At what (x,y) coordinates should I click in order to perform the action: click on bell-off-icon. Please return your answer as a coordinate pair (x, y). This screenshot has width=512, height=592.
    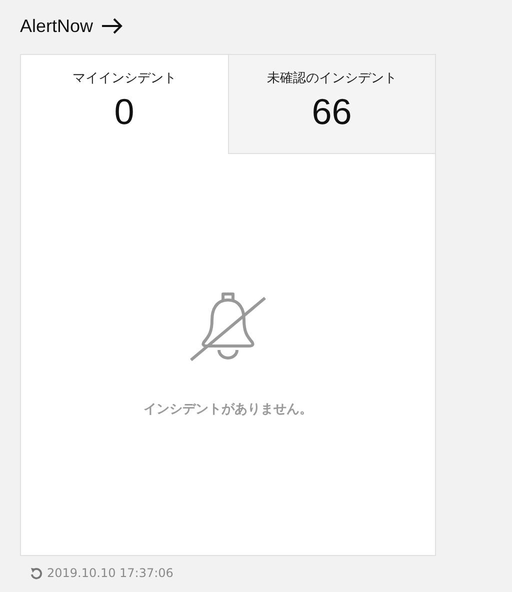
    Looking at the image, I should click on (228, 326).